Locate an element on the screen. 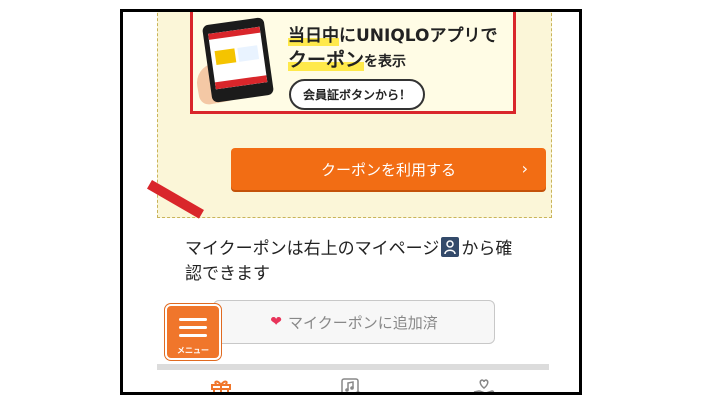  use-coupon-button: クーポンを利用する › is located at coordinates (388, 169).